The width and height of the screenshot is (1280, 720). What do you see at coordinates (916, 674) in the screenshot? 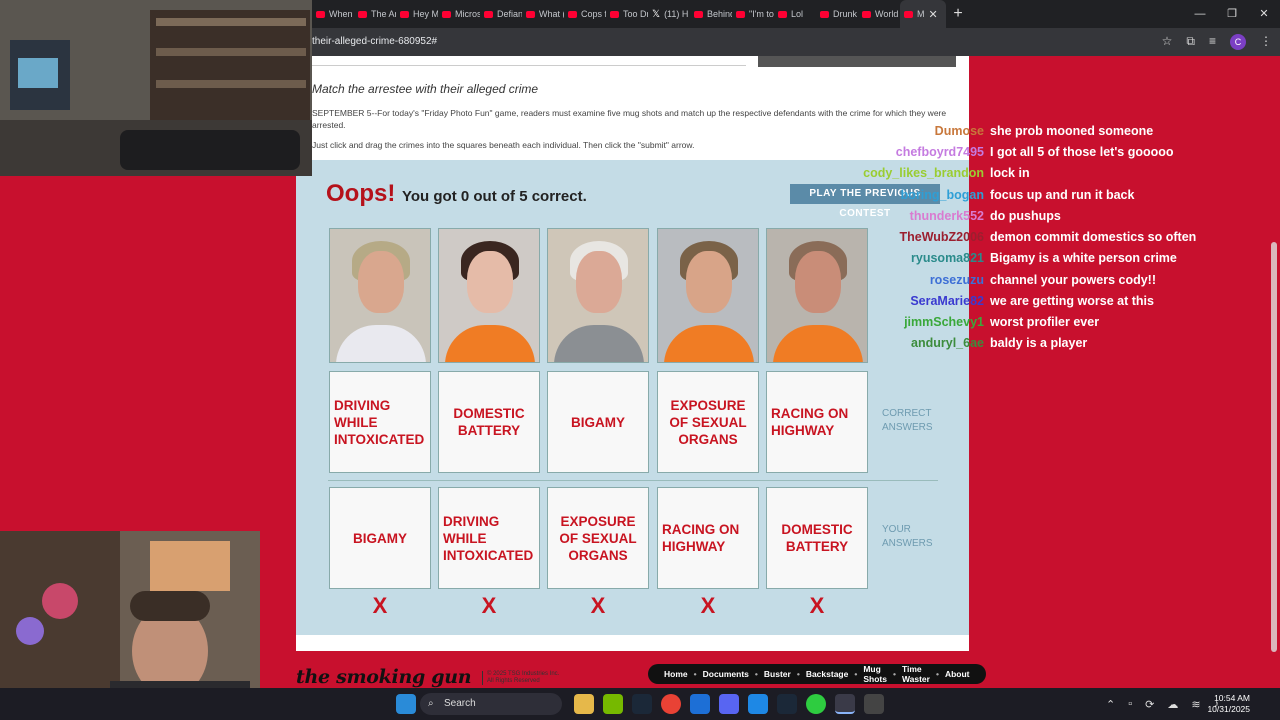
I see `footer-link-timewaster: Time Waster` at bounding box center [916, 674].